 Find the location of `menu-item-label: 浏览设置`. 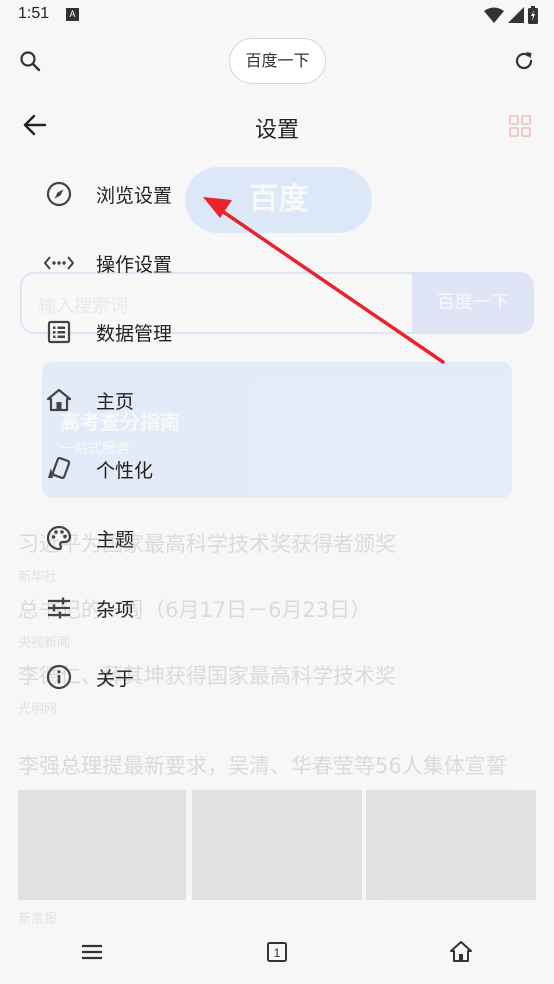

menu-item-label: 浏览设置 is located at coordinates (134, 195).